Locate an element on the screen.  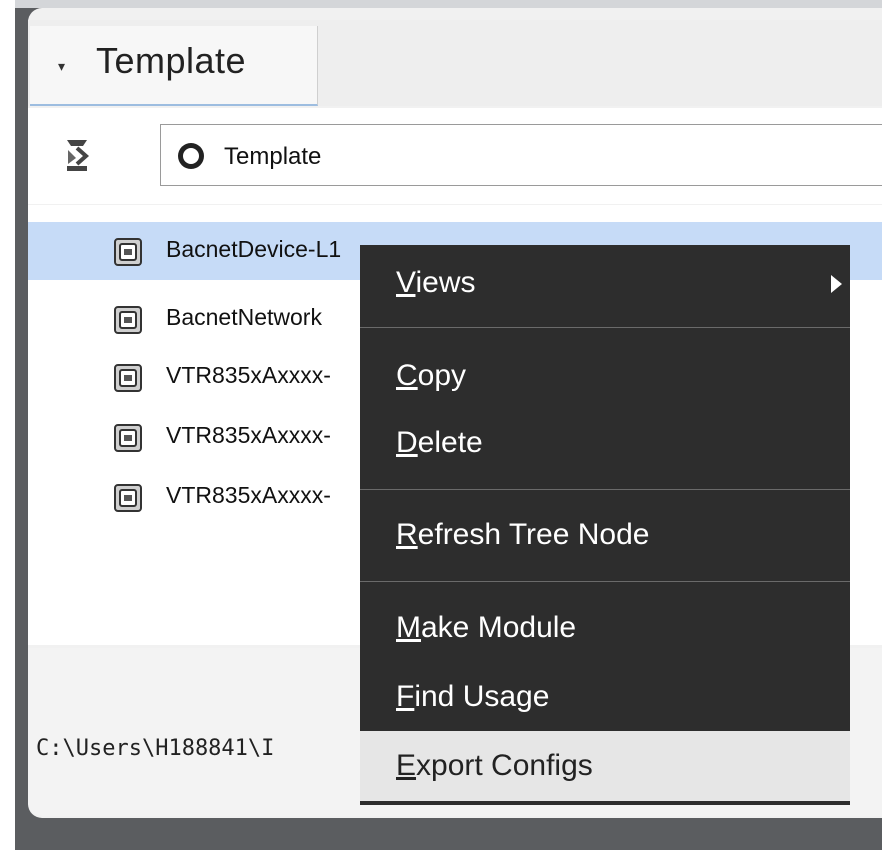
menu-label: efresh Tree Node is located at coordinates (533, 534).